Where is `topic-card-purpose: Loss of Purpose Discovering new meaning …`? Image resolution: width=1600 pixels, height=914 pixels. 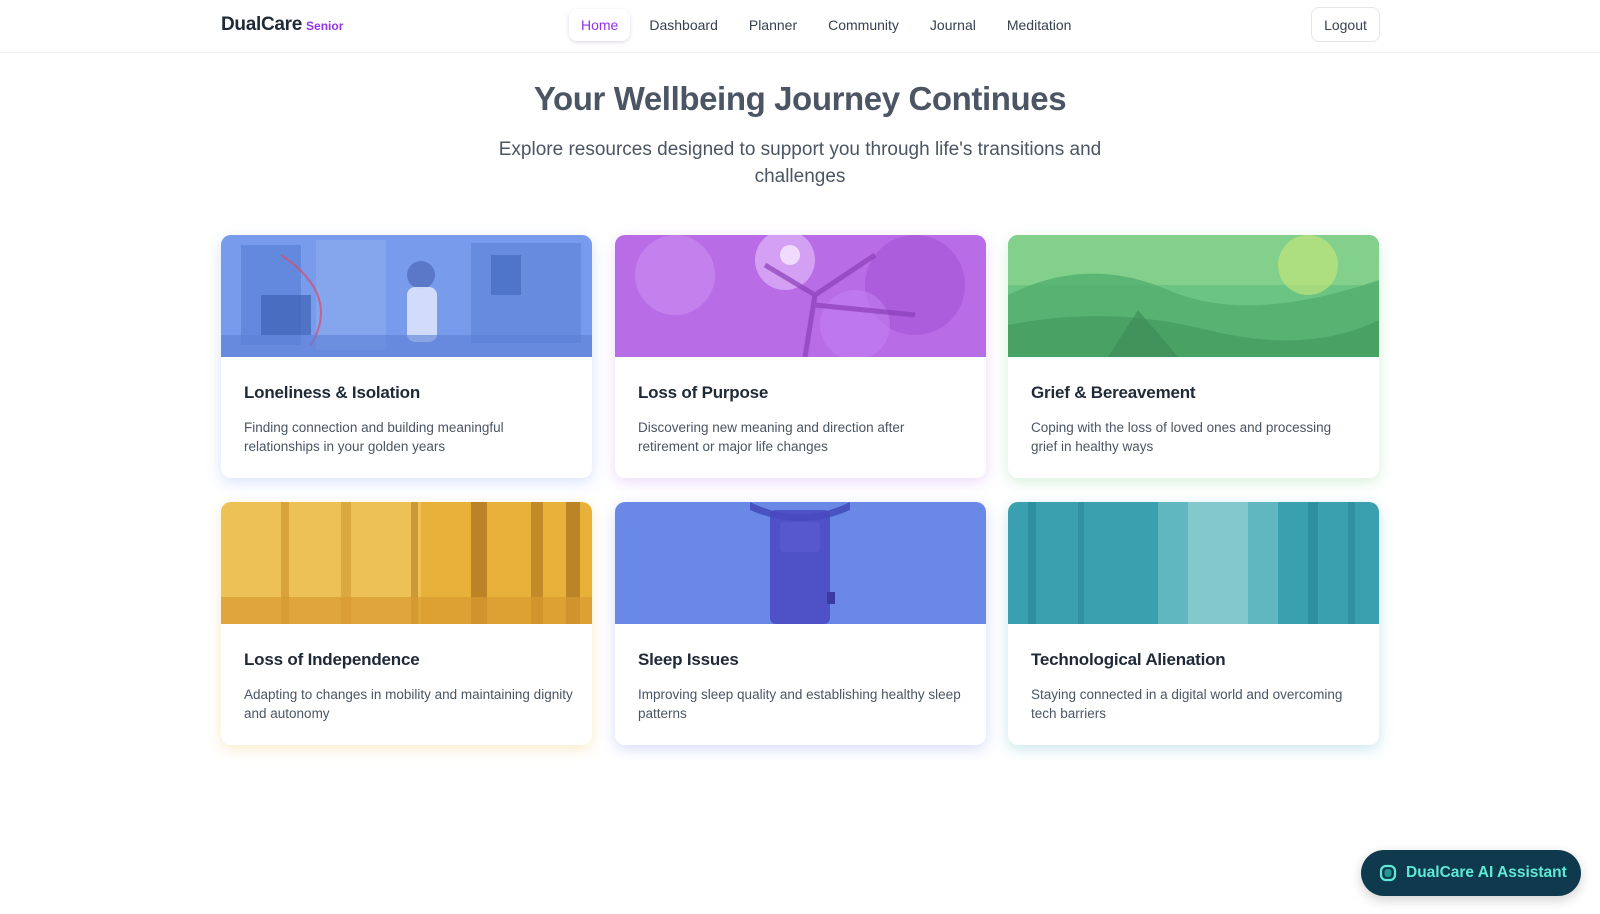
topic-card-purpose: Loss of Purpose Discovering new meaning … is located at coordinates (800, 356).